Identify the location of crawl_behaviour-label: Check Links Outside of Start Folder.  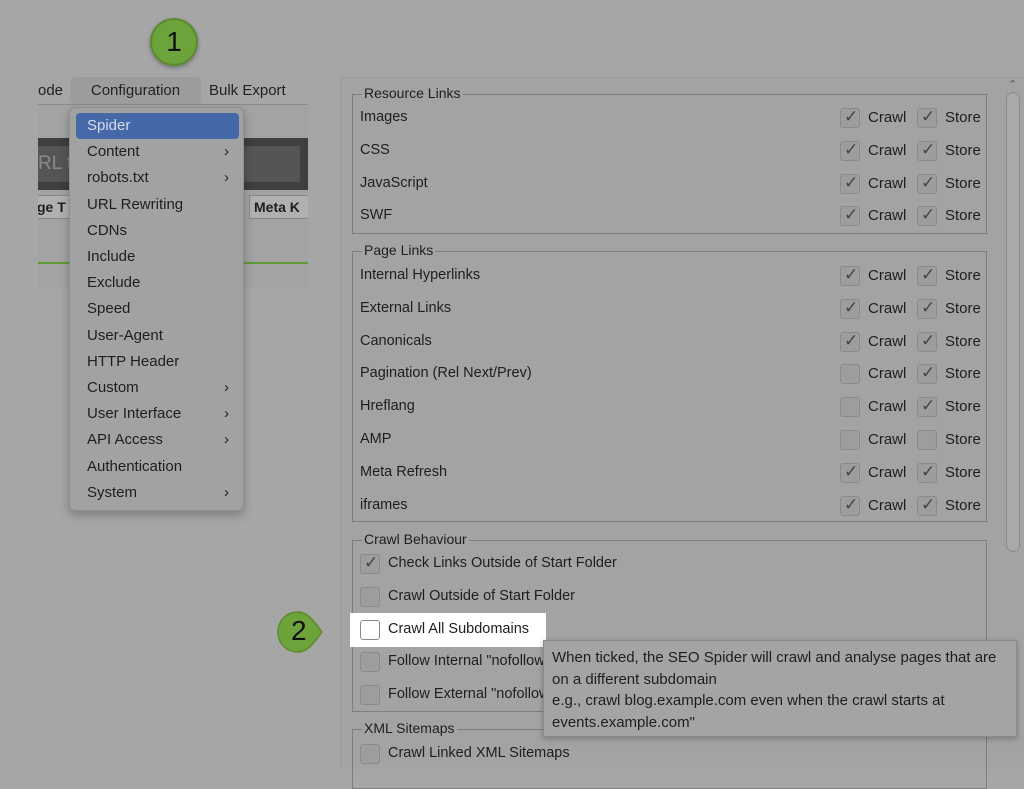
(502, 563).